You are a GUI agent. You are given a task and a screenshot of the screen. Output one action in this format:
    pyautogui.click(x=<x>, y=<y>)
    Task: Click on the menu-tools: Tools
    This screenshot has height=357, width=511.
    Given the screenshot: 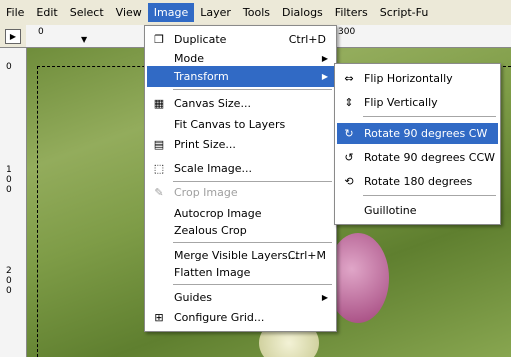 What is the action you would take?
    pyautogui.click(x=256, y=12)
    